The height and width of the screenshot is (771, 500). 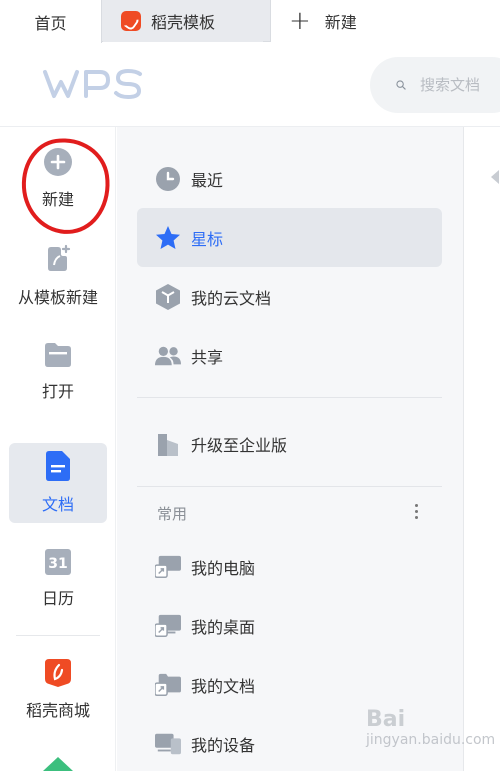 I want to click on nav-item-recent-label: 最近, so click(x=207, y=180).